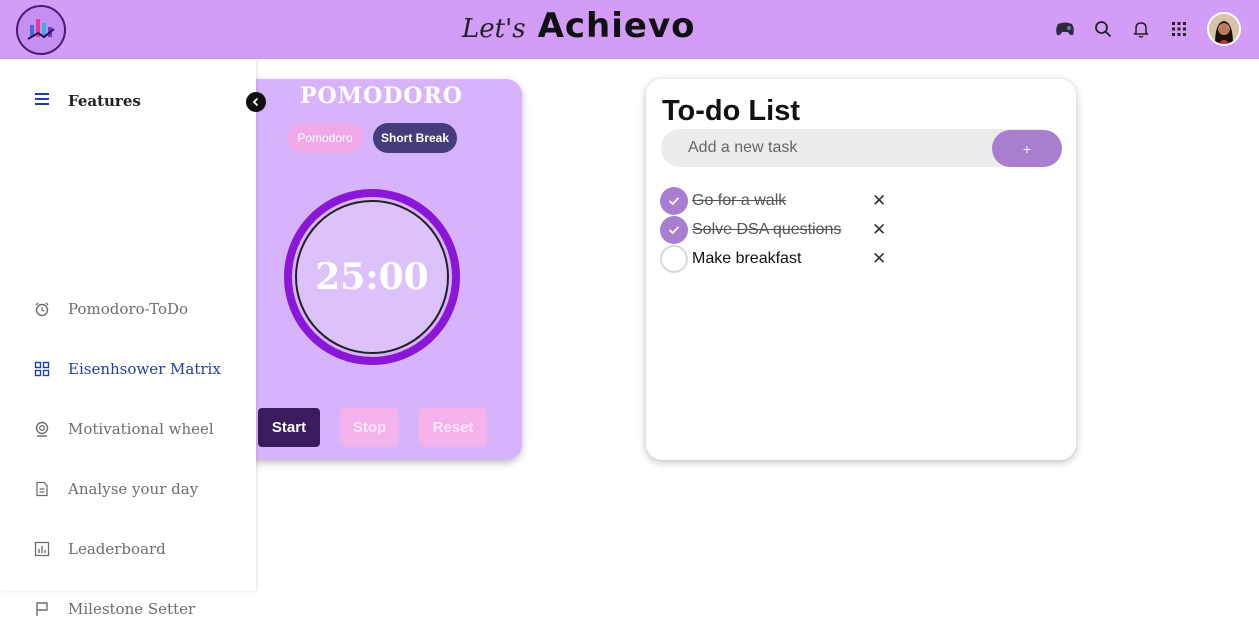 The height and width of the screenshot is (639, 1259). I want to click on list-item: Solve DSA questions ✕, so click(773, 230).